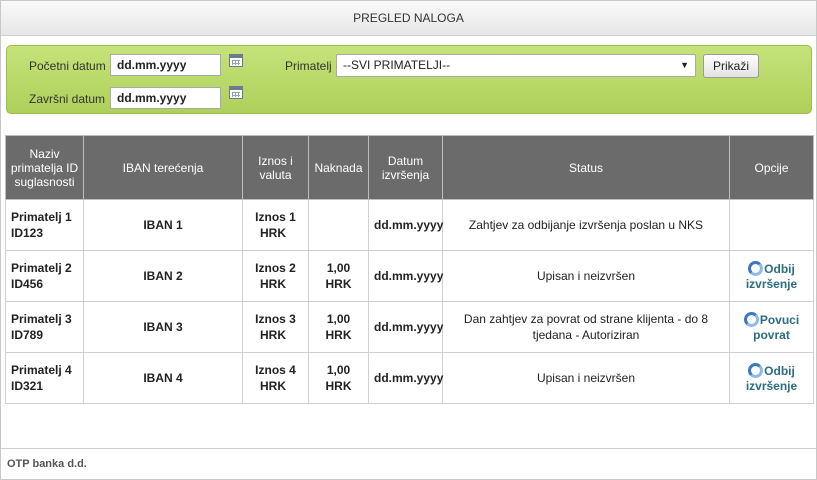 The width and height of the screenshot is (817, 480). I want to click on column-header-fee: Naknada, so click(338, 167).